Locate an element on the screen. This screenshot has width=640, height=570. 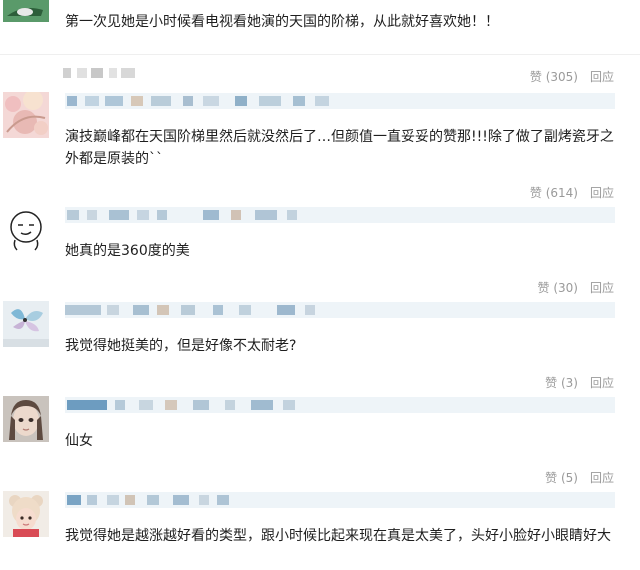
like-button: 赞 (3) is located at coordinates (561, 382).